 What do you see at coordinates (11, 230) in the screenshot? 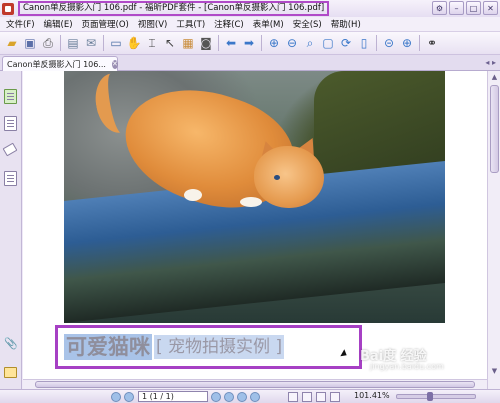
I see `left-sidebar: 📎` at bounding box center [11, 230].